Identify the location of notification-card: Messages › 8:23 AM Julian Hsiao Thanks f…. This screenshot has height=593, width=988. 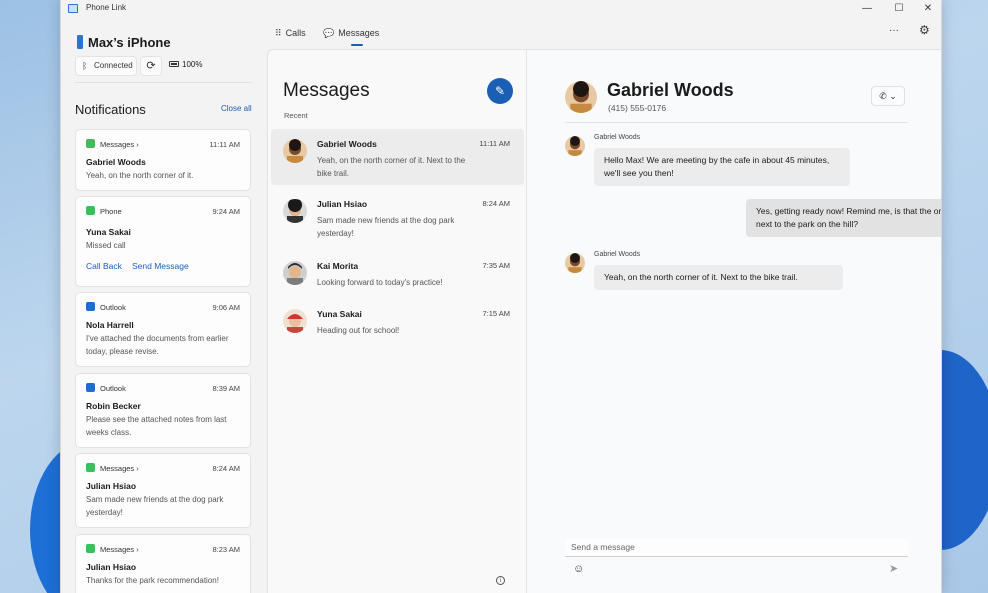
(163, 563).